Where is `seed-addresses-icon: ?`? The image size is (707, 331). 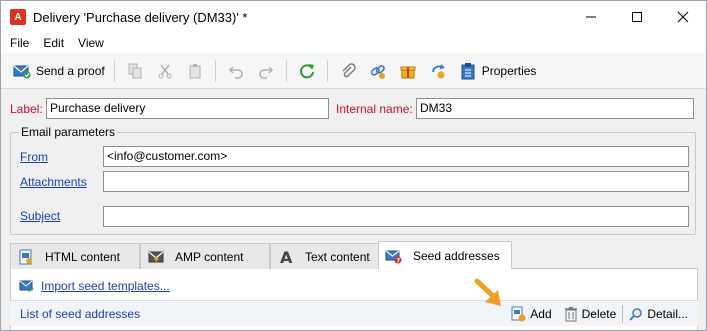
seed-addresses-icon: ? is located at coordinates (394, 256).